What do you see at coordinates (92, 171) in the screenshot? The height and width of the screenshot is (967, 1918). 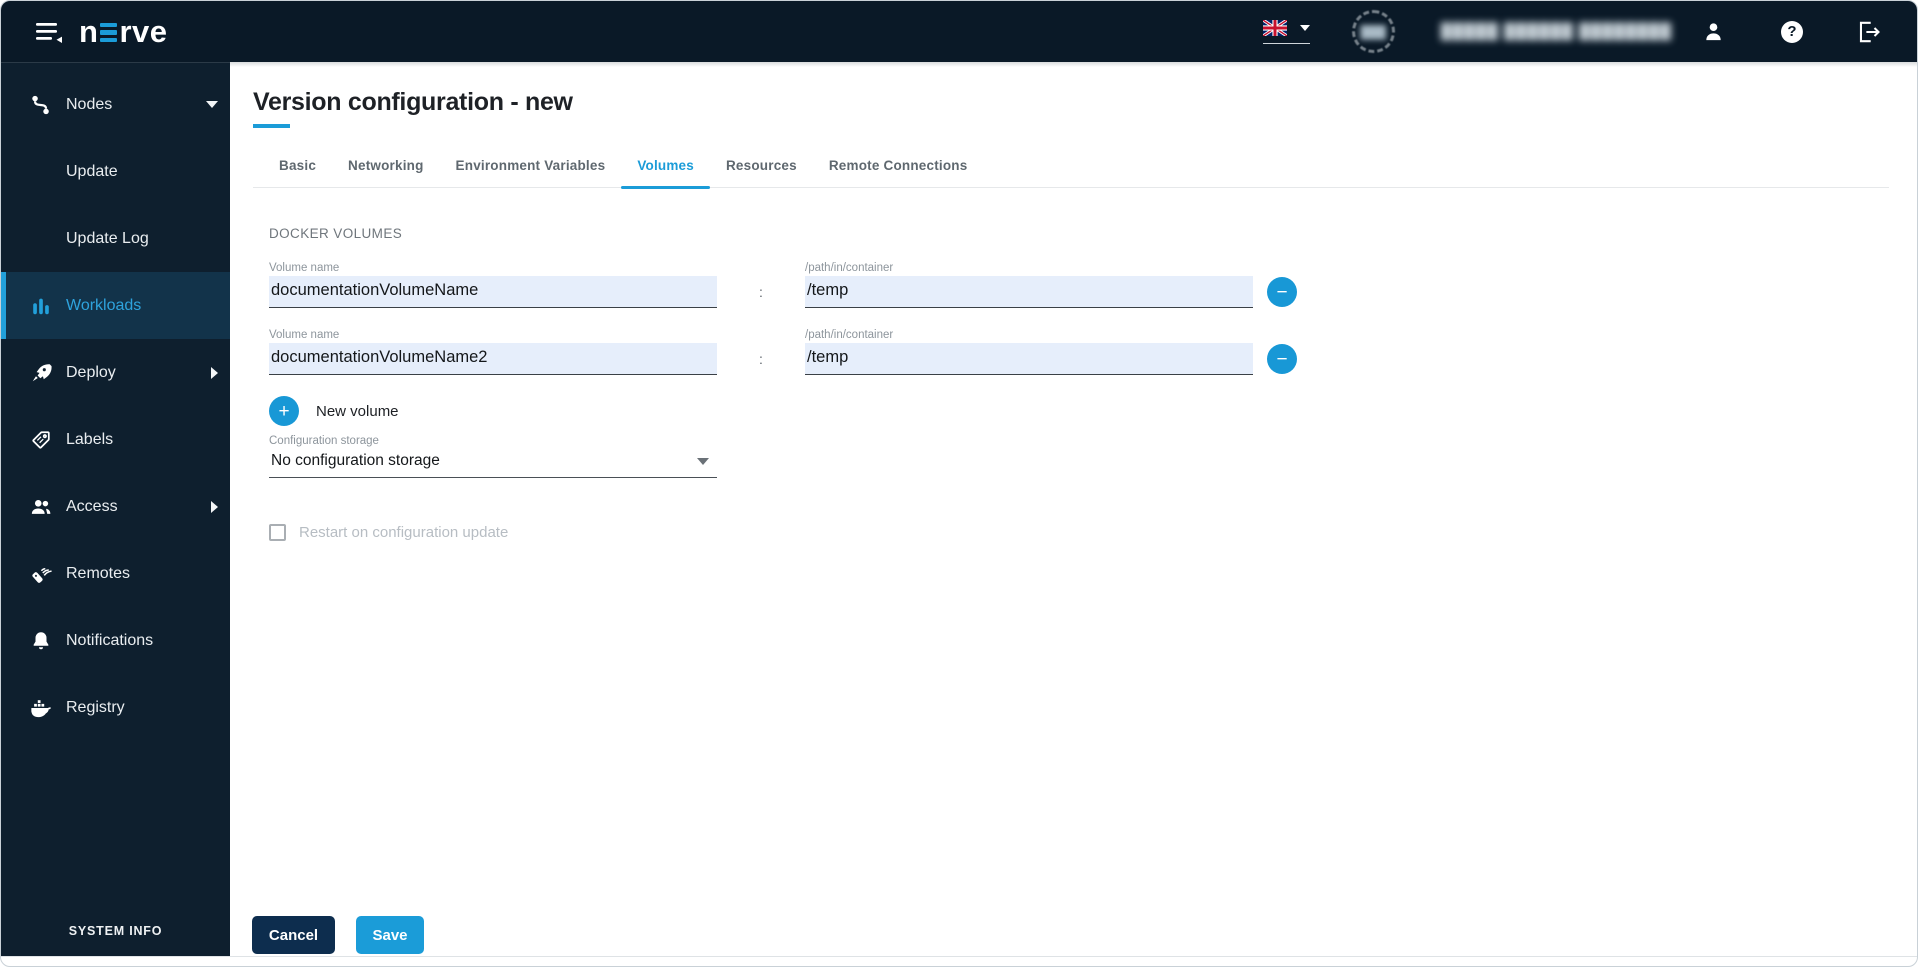 I see `sidebar-item-label: Update` at bounding box center [92, 171].